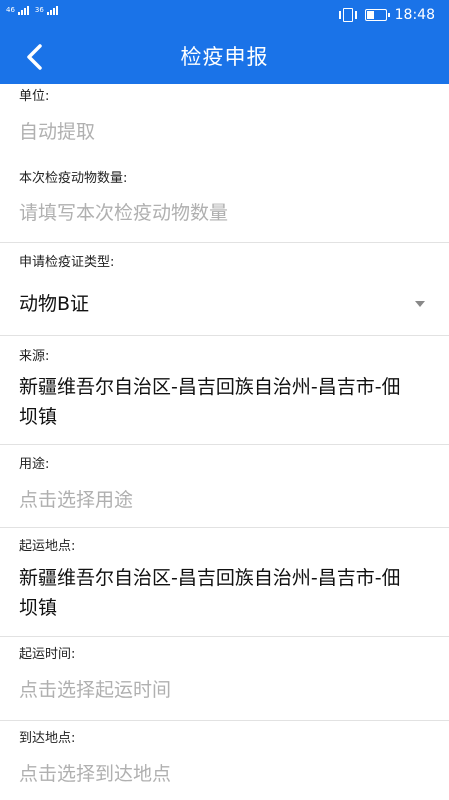  I want to click on field-label: 起运地点:, so click(47, 546).